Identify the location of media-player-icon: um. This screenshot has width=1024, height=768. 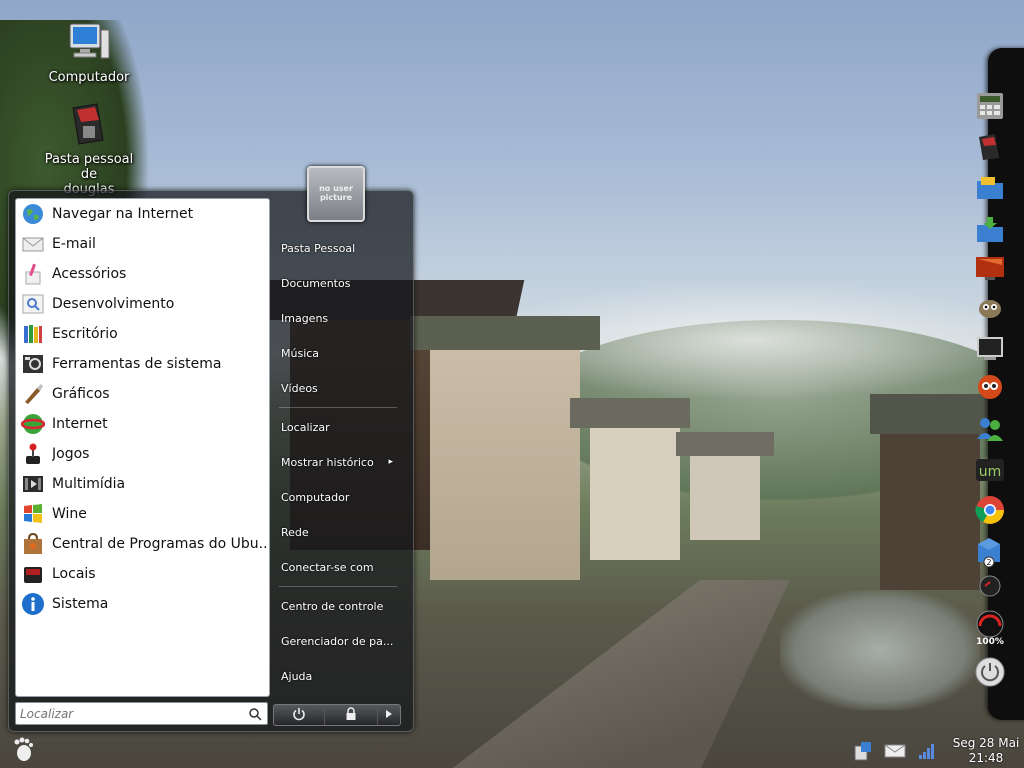
(990, 470).